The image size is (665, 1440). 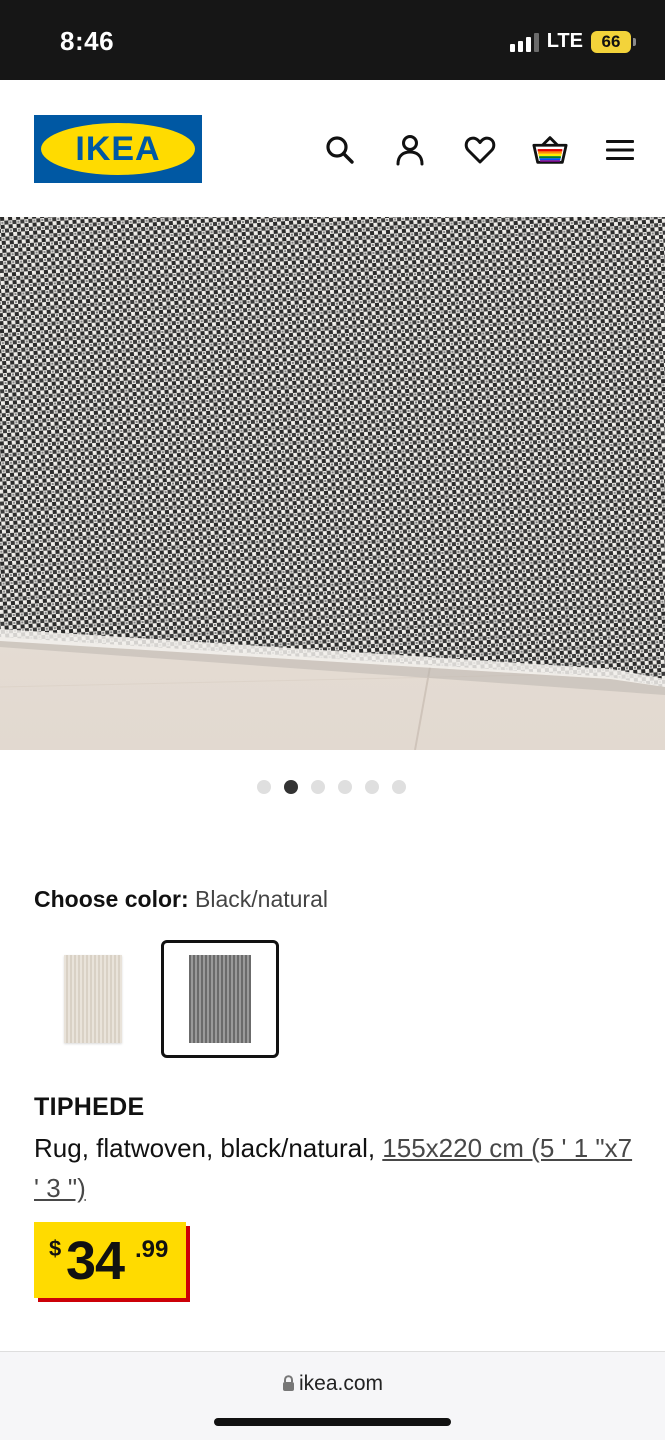 What do you see at coordinates (613, 41) in the screenshot?
I see `battery-icon: 66` at bounding box center [613, 41].